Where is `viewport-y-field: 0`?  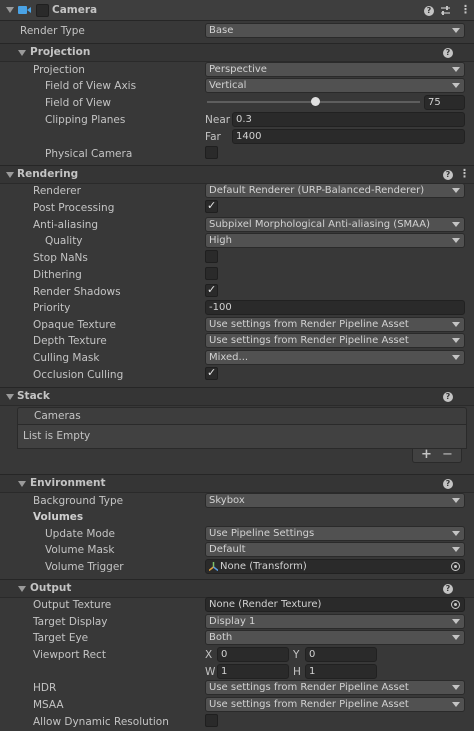 viewport-y-field: 0 is located at coordinates (341, 654).